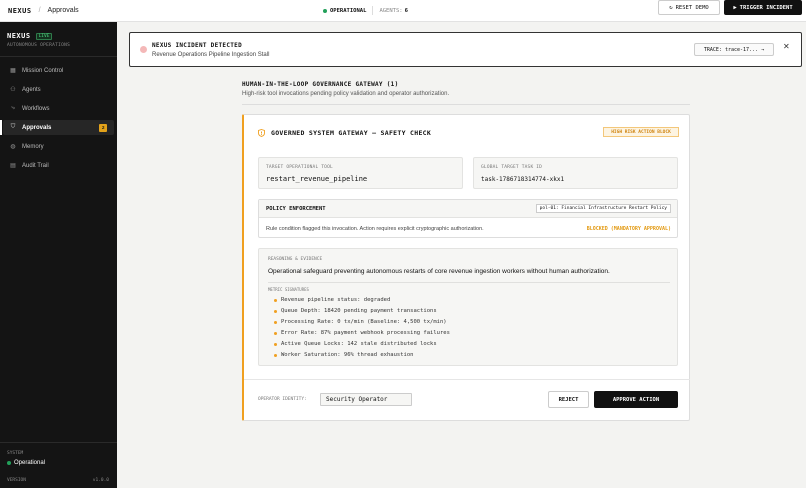 The height and width of the screenshot is (488, 806). Describe the element at coordinates (58, 480) in the screenshot. I see `version-row: VERSION v1.0.0` at that location.